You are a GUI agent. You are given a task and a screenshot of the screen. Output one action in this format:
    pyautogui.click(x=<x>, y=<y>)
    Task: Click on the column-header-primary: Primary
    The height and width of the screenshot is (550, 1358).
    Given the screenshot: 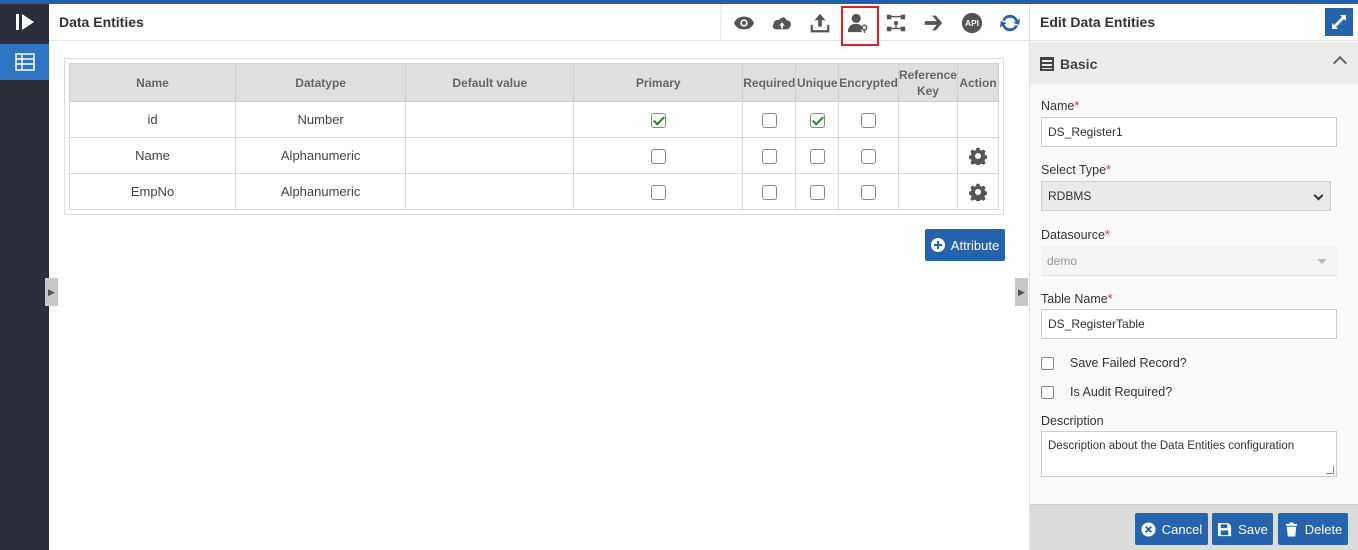 What is the action you would take?
    pyautogui.click(x=658, y=82)
    